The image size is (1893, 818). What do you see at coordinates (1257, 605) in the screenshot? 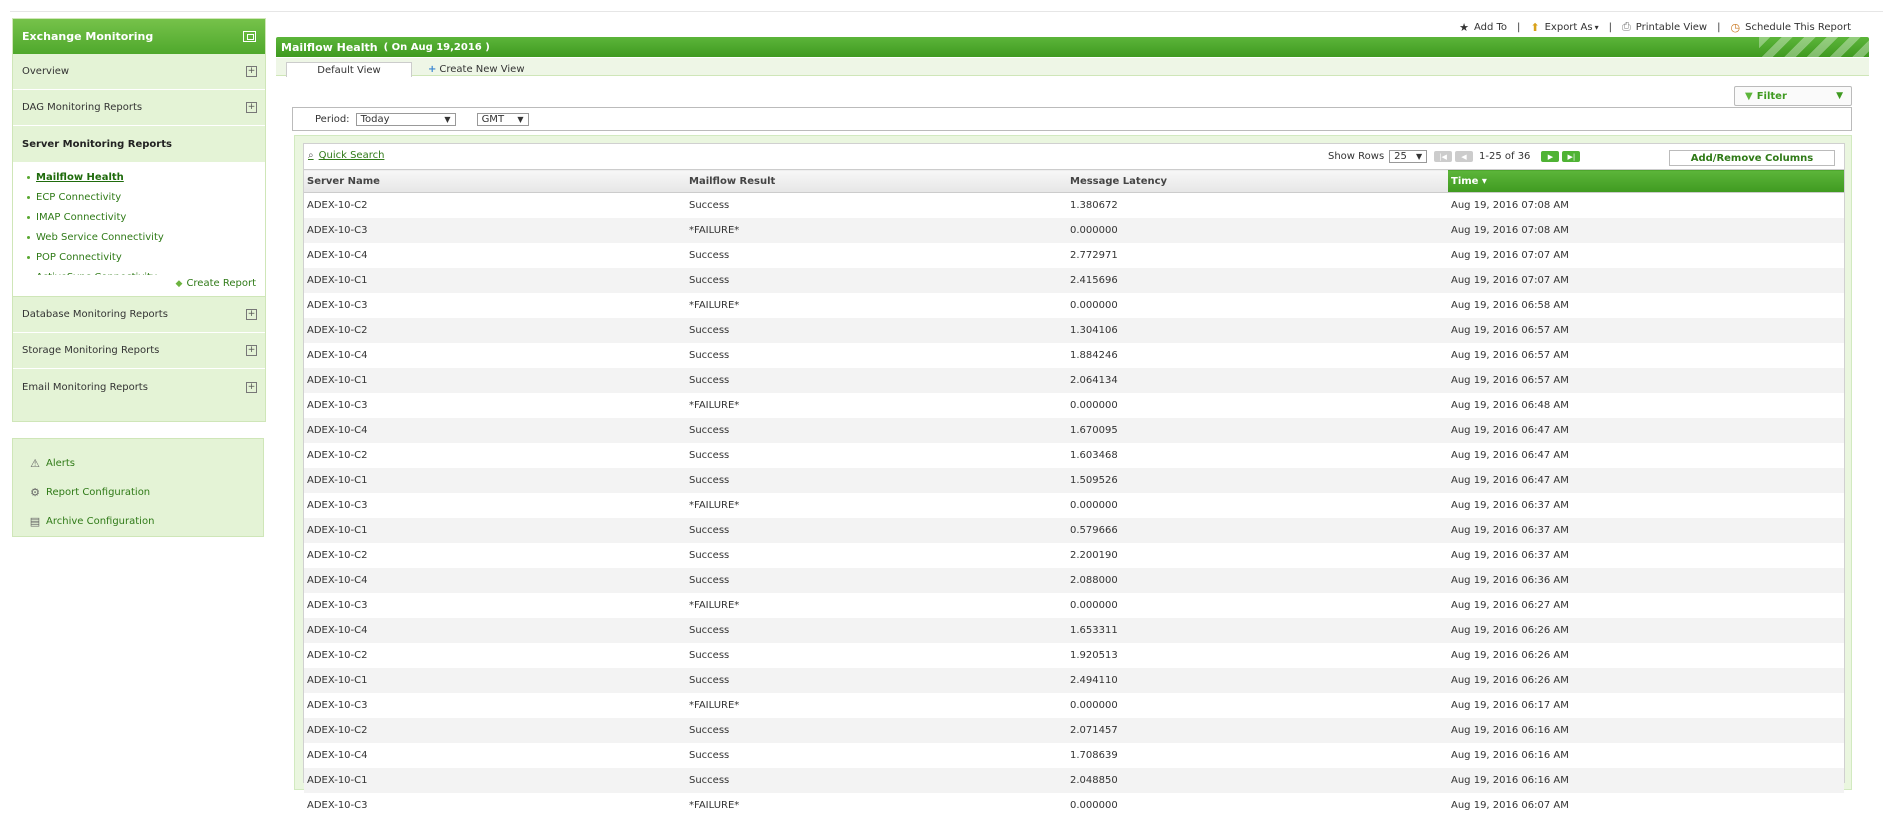
I see `table-cell: 0.000000` at bounding box center [1257, 605].